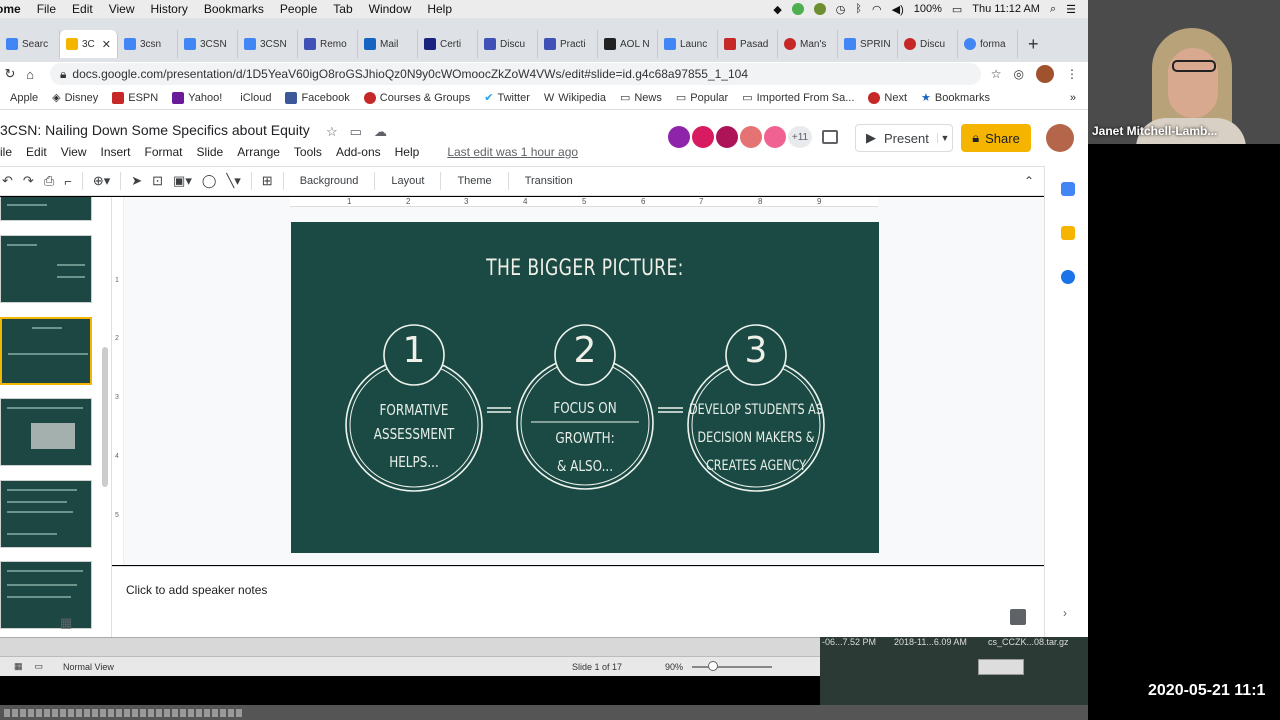 Image resolution: width=1280 pixels, height=720 pixels. I want to click on more-icon: ⋮, so click(1072, 74).